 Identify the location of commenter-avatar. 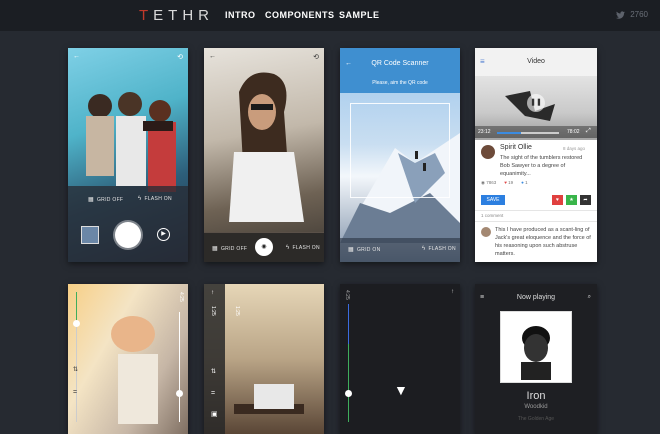
(486, 232).